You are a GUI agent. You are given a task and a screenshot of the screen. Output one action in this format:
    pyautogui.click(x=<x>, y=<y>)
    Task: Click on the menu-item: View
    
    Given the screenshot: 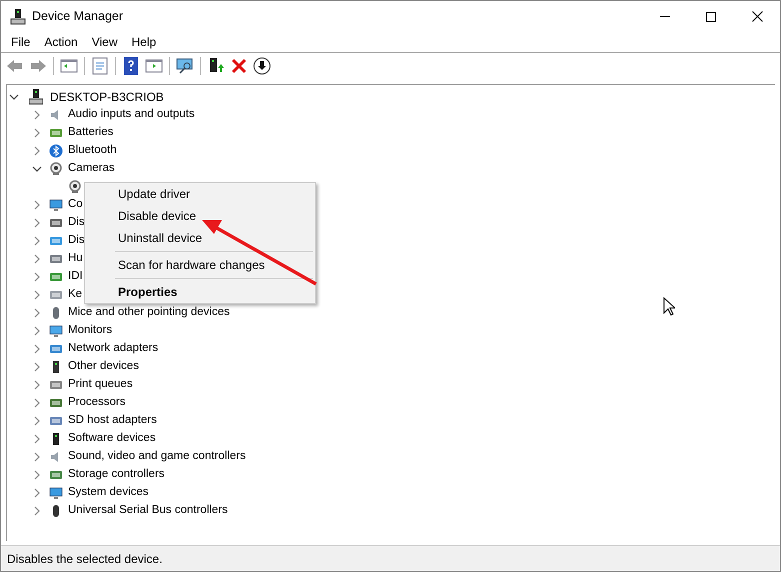 What is the action you would take?
    pyautogui.click(x=105, y=42)
    